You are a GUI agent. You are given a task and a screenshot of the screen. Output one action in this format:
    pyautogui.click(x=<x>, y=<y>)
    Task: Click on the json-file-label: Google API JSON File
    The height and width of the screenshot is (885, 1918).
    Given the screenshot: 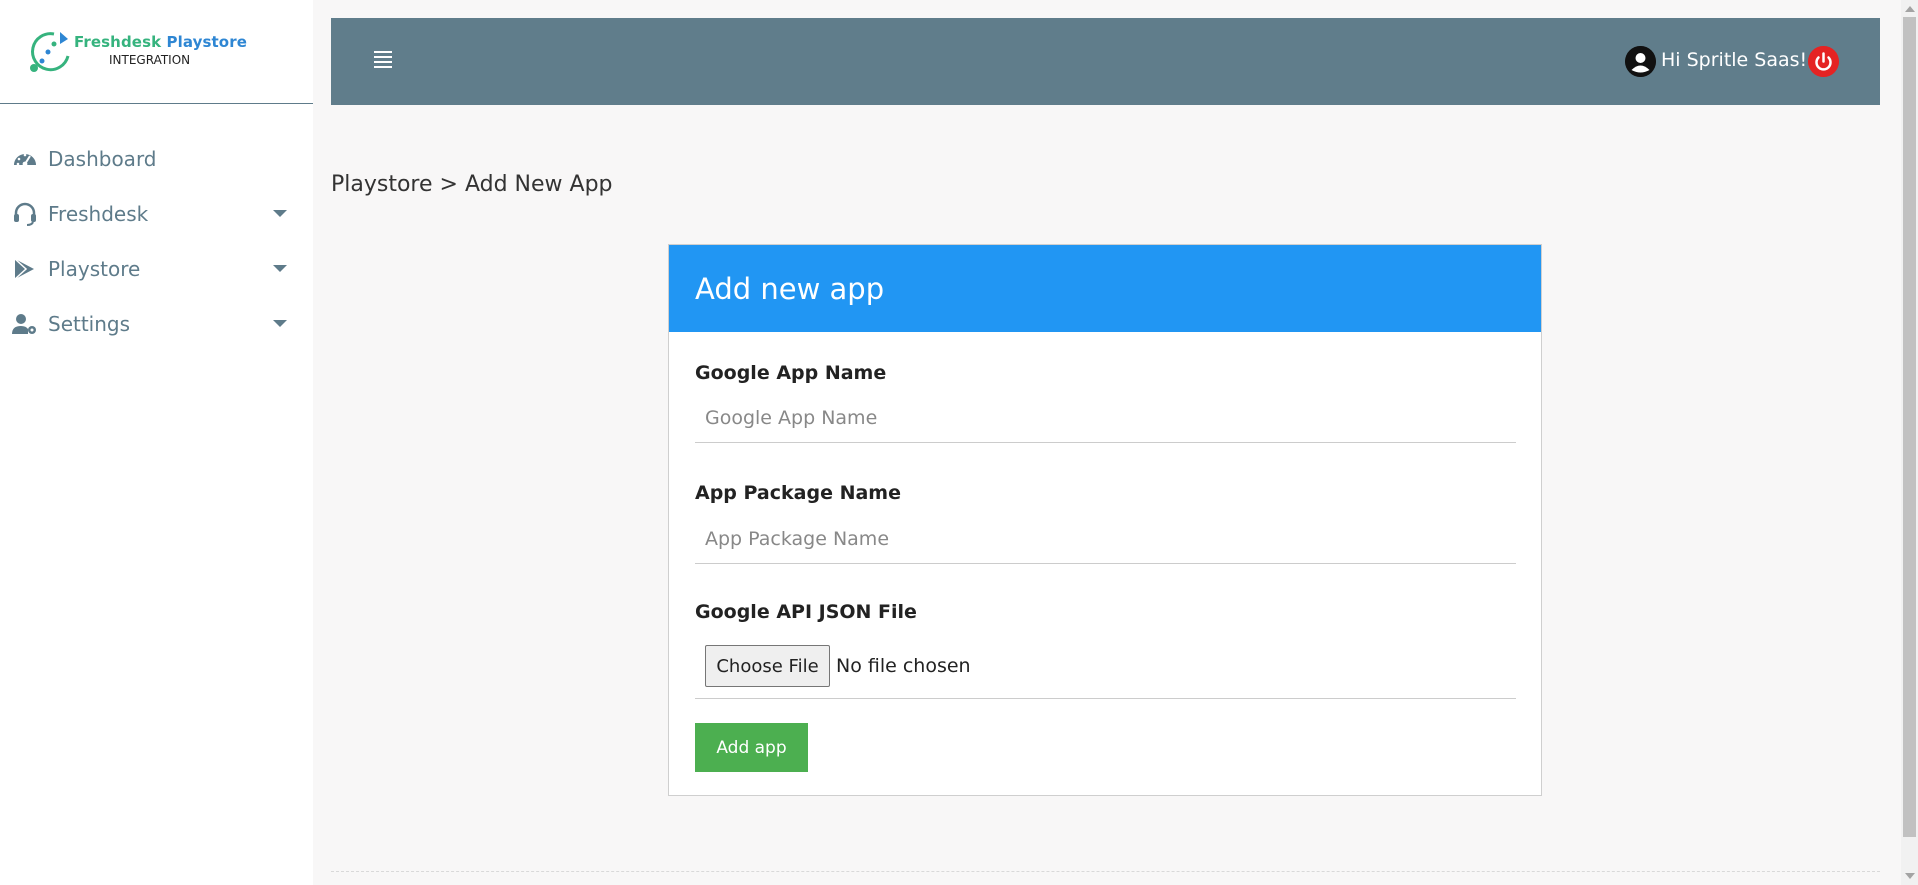 What is the action you would take?
    pyautogui.click(x=806, y=612)
    